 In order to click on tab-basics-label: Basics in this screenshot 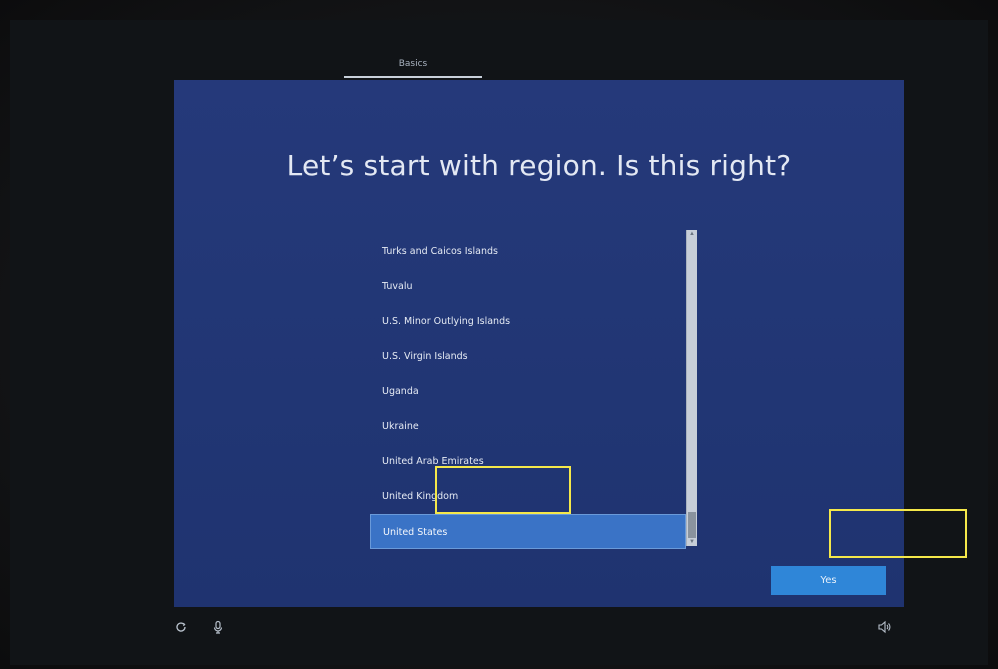, I will do `click(413, 64)`.